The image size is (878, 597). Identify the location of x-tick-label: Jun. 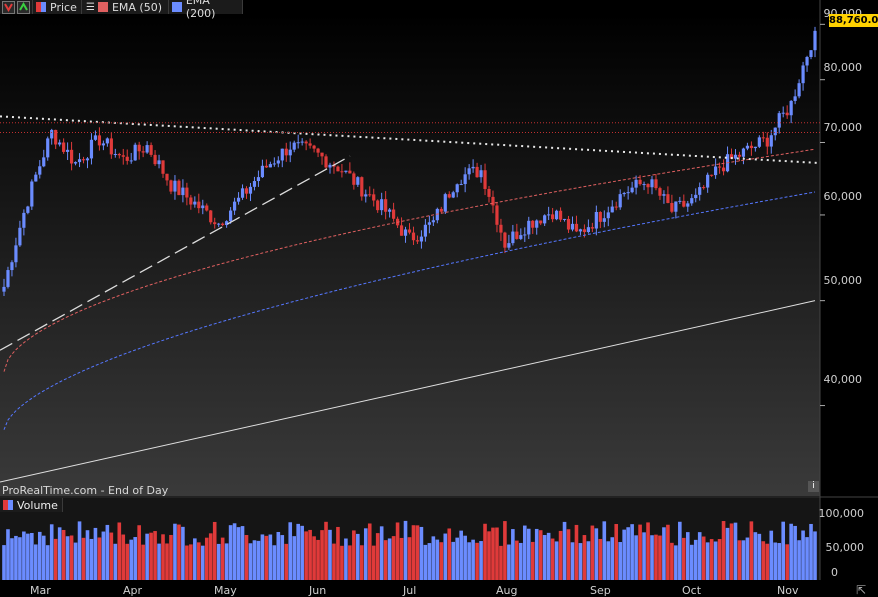
(318, 590).